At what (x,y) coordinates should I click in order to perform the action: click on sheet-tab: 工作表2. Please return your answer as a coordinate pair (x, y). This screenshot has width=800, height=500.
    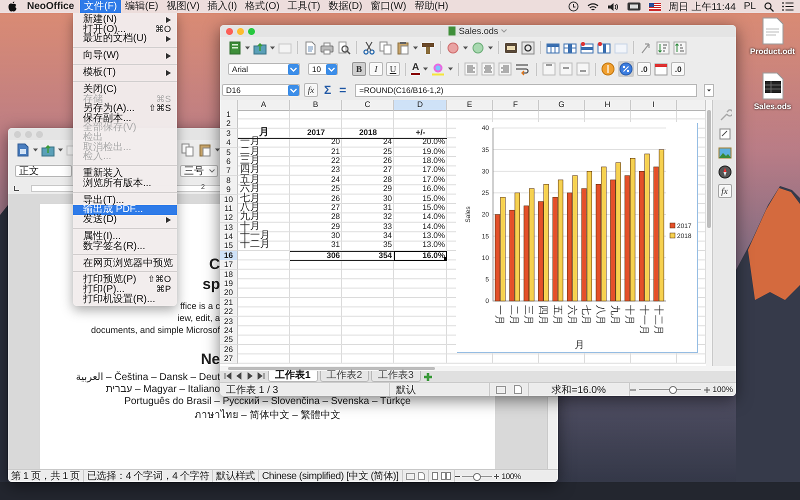
    Looking at the image, I should click on (345, 376).